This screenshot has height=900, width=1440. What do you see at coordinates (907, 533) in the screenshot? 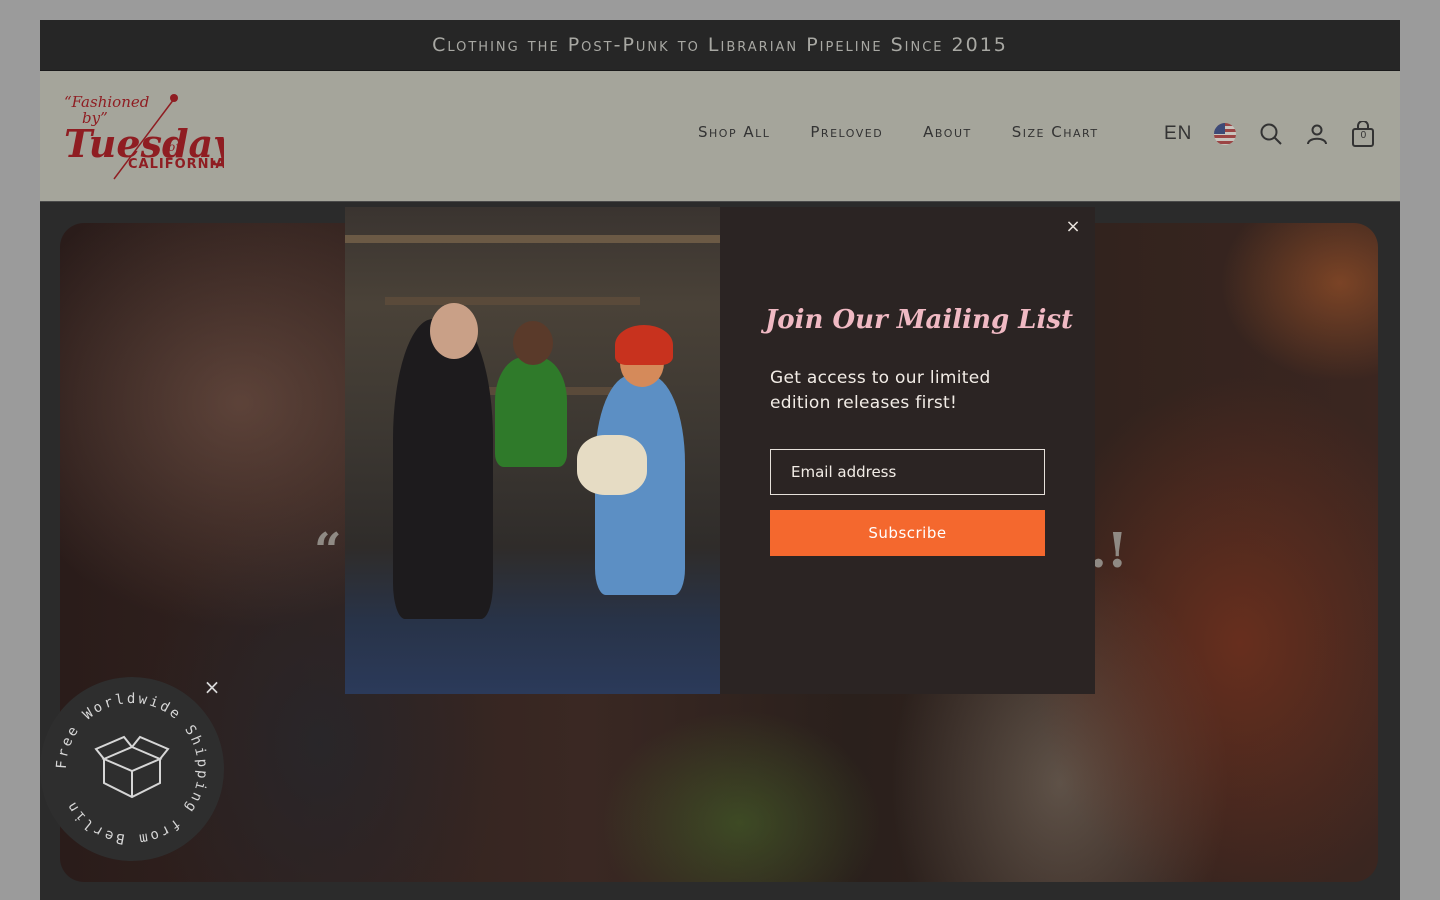
I see `subscribe-button: Subscribe` at bounding box center [907, 533].